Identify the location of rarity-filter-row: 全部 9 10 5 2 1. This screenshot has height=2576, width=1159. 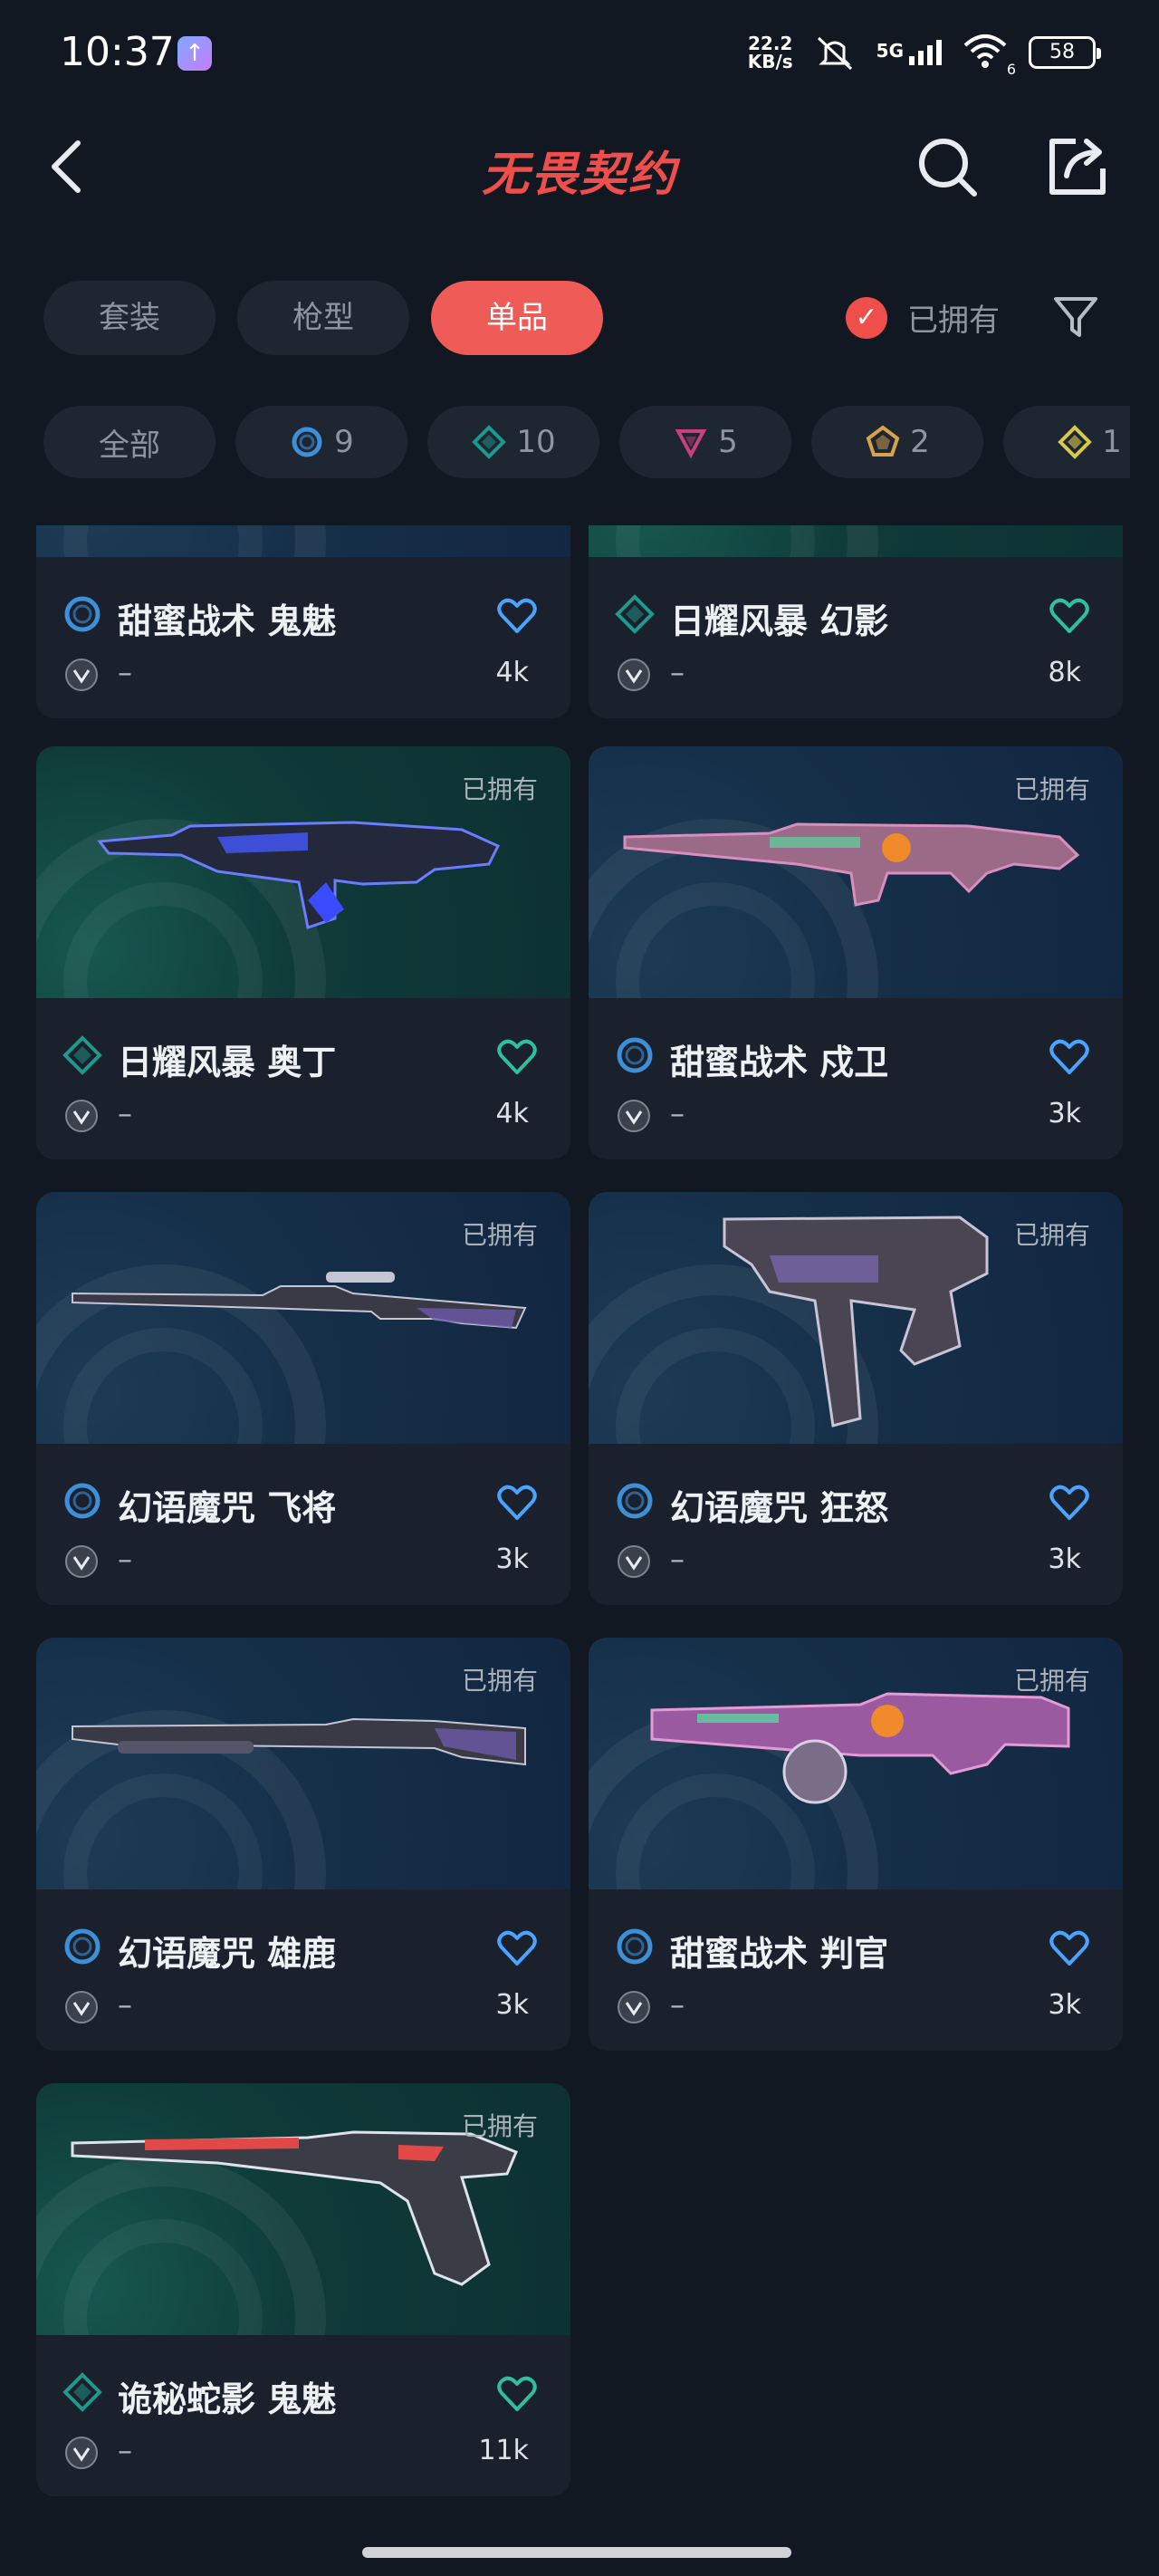
(587, 442).